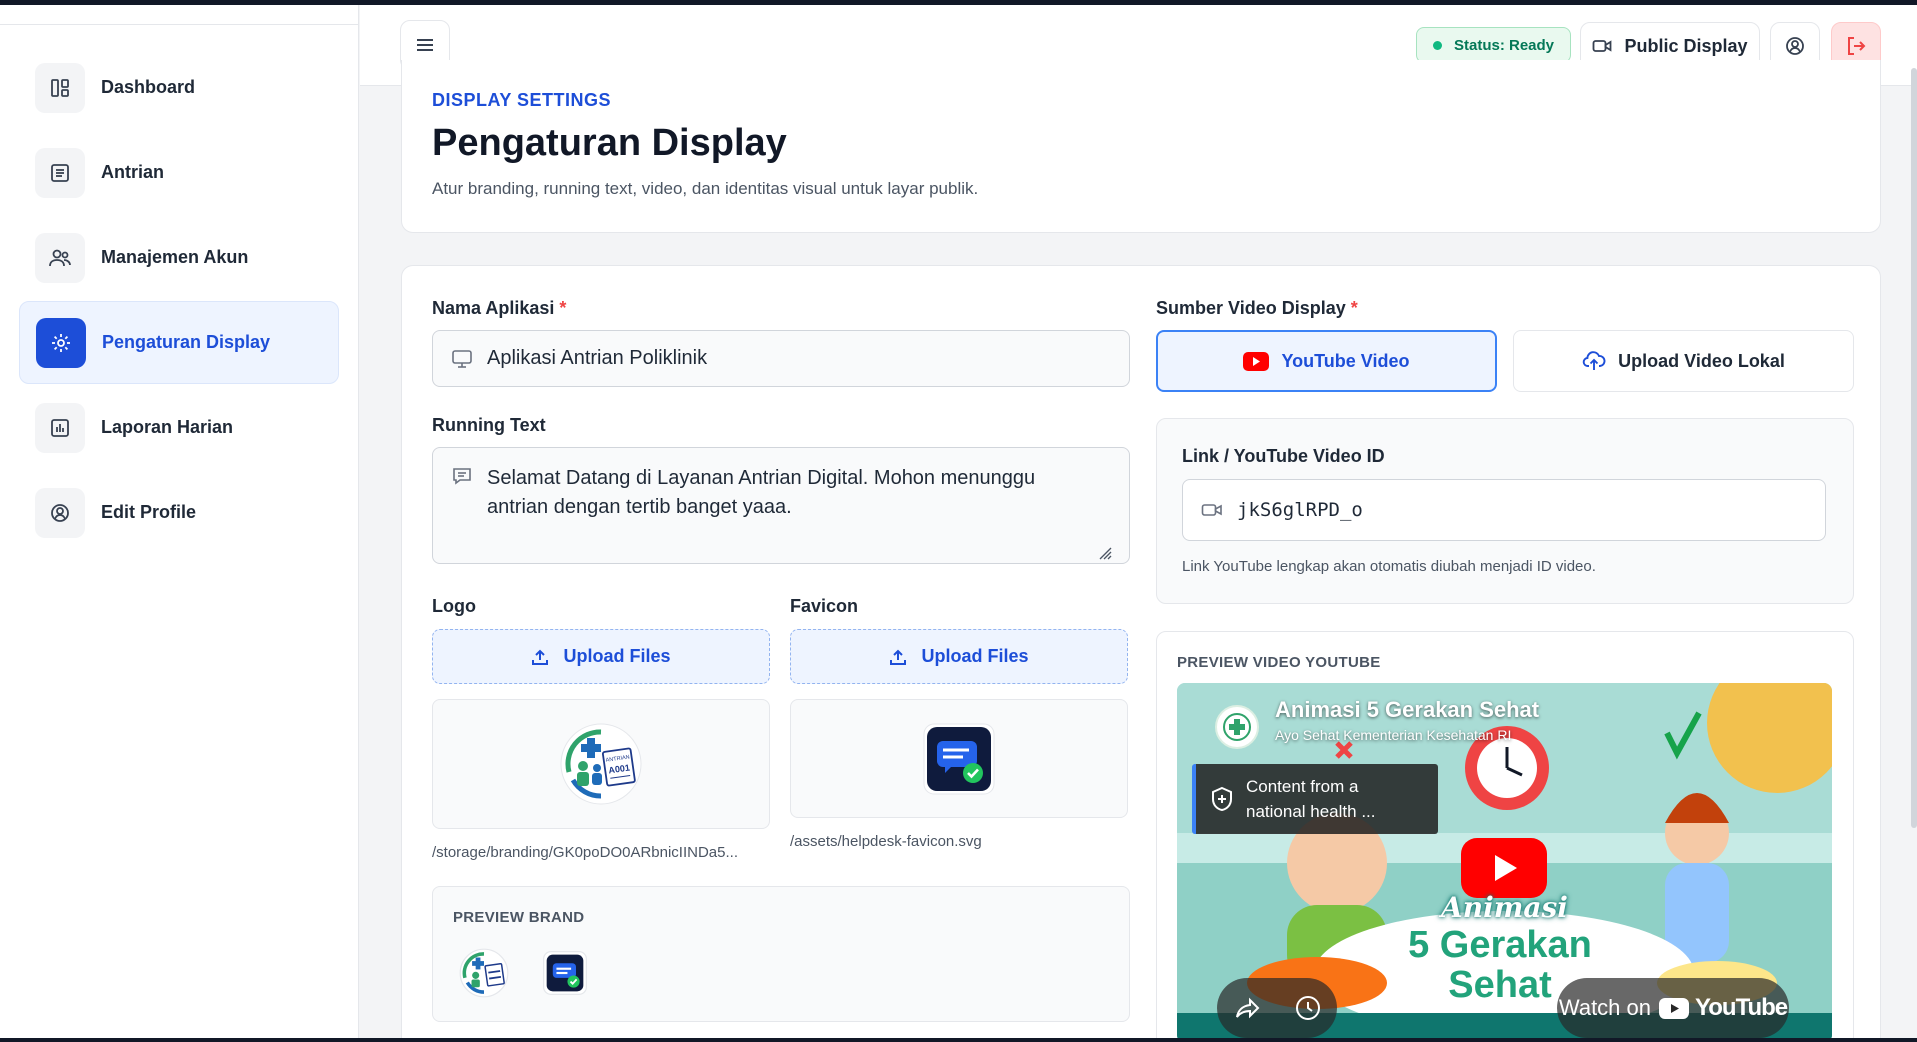 Image resolution: width=1917 pixels, height=1042 pixels. I want to click on youtube-source-button: YouTube Video, so click(1326, 361).